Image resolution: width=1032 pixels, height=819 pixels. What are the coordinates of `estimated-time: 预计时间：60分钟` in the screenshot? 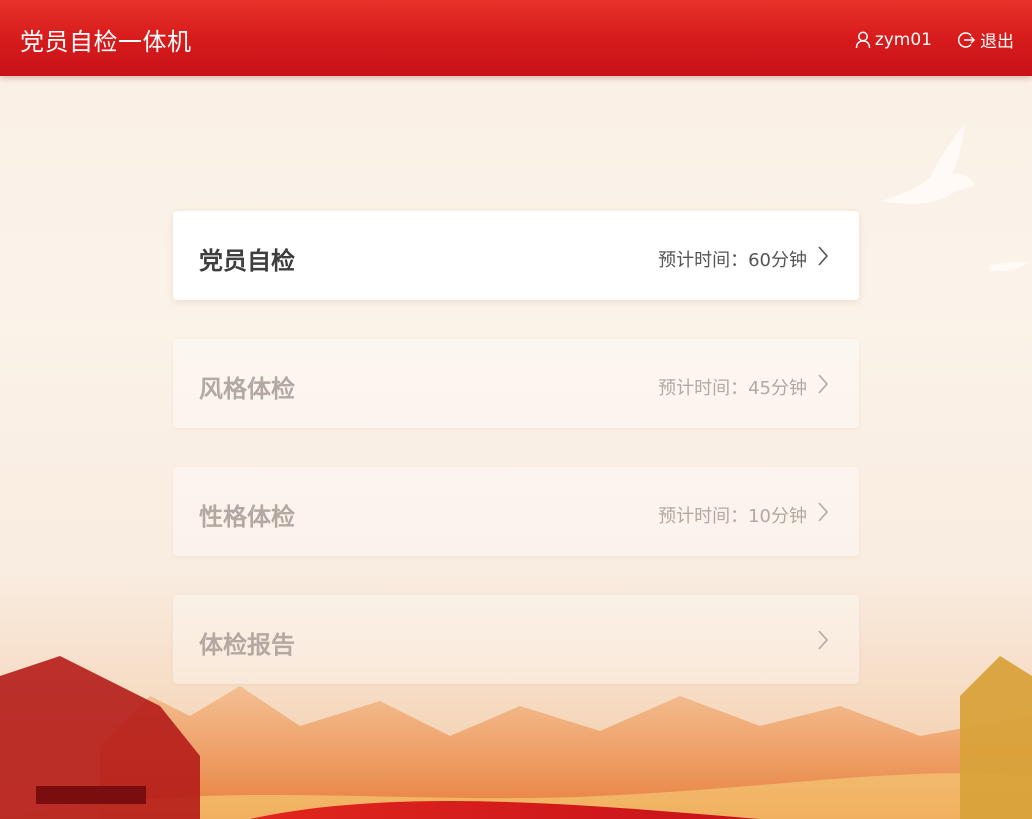 It's located at (732, 260).